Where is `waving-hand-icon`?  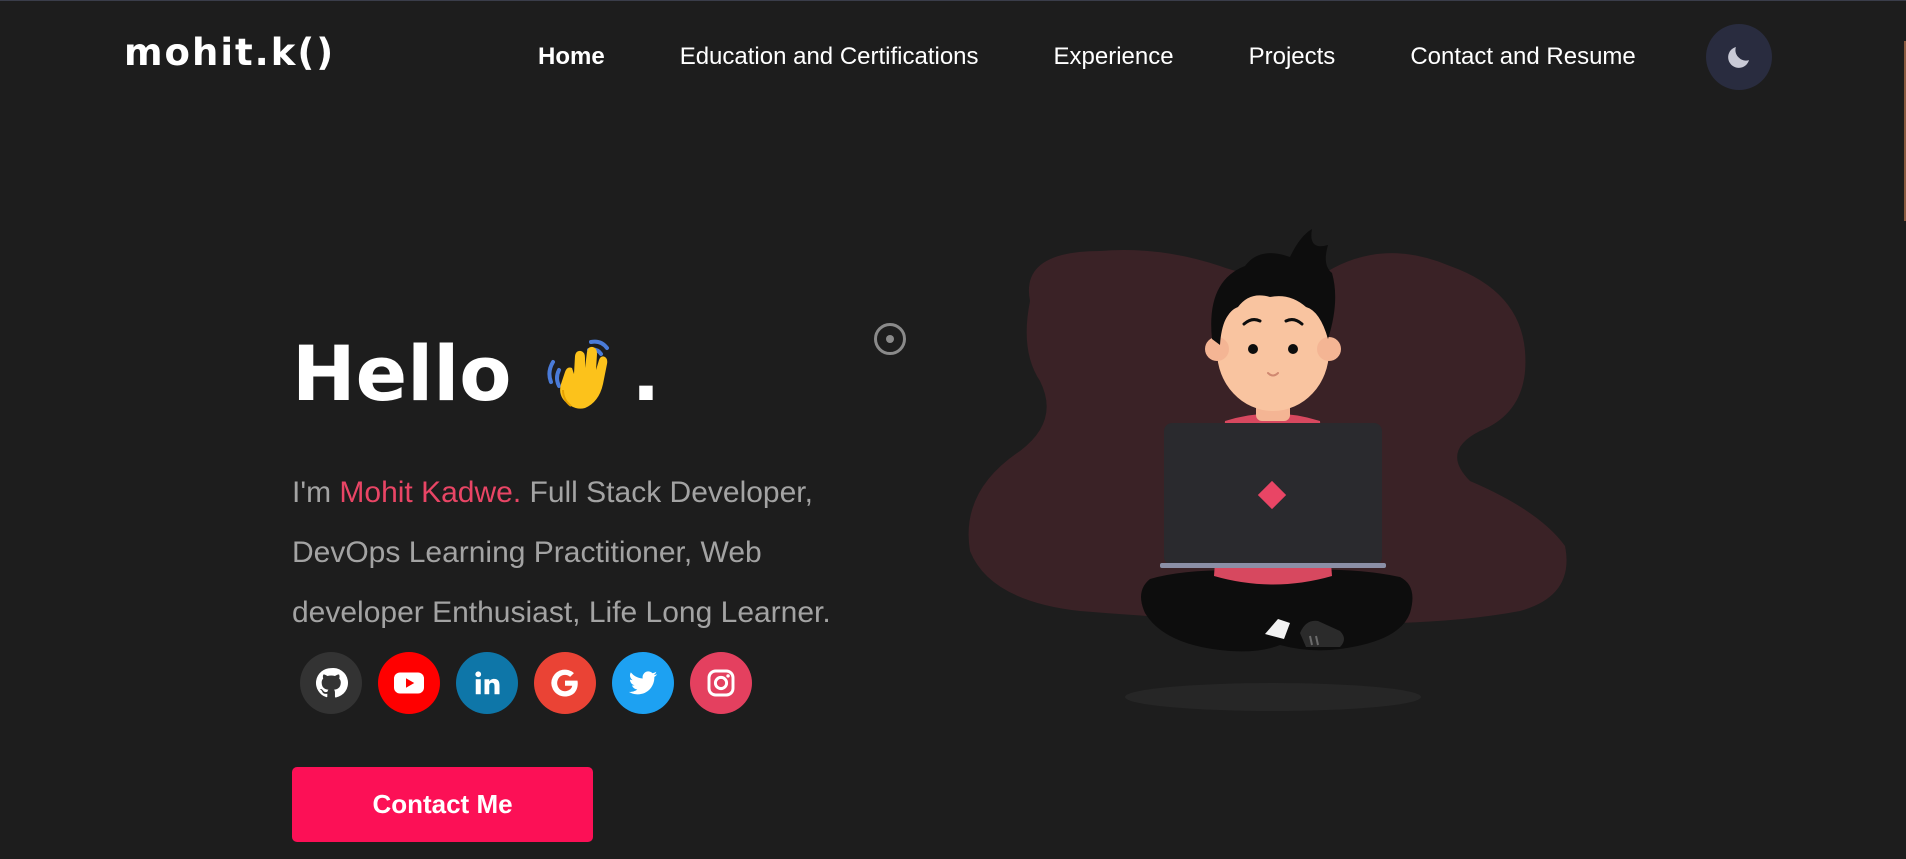 waving-hand-icon is located at coordinates (581, 374).